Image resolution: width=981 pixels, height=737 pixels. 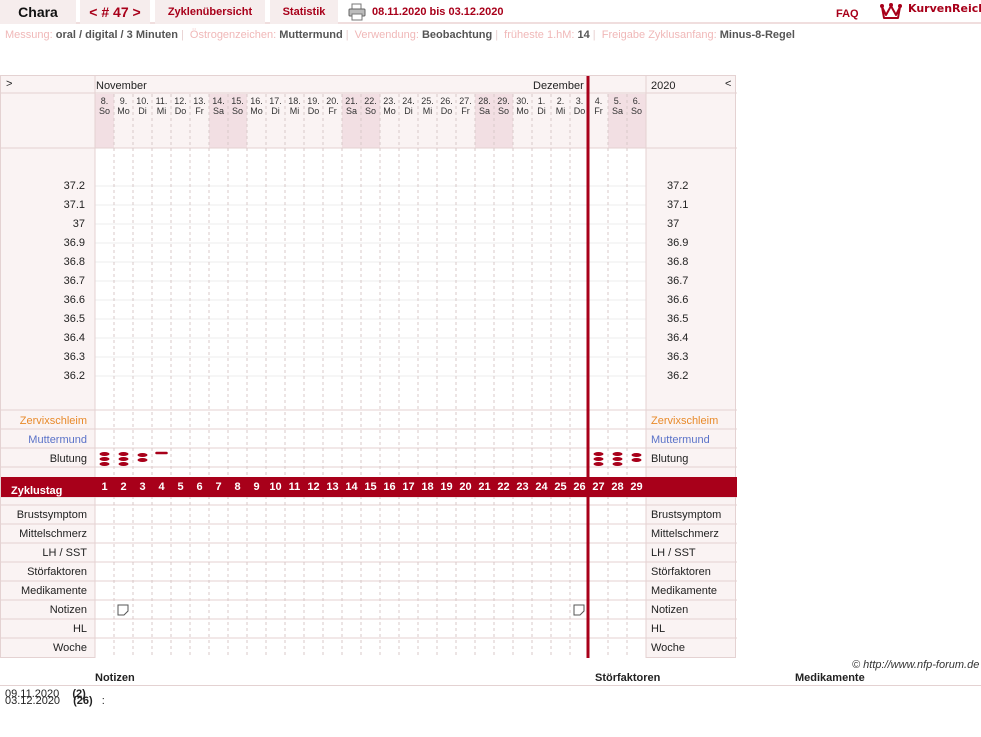 What do you see at coordinates (237, 101) in the screenshot?
I see `day-date: 15.` at bounding box center [237, 101].